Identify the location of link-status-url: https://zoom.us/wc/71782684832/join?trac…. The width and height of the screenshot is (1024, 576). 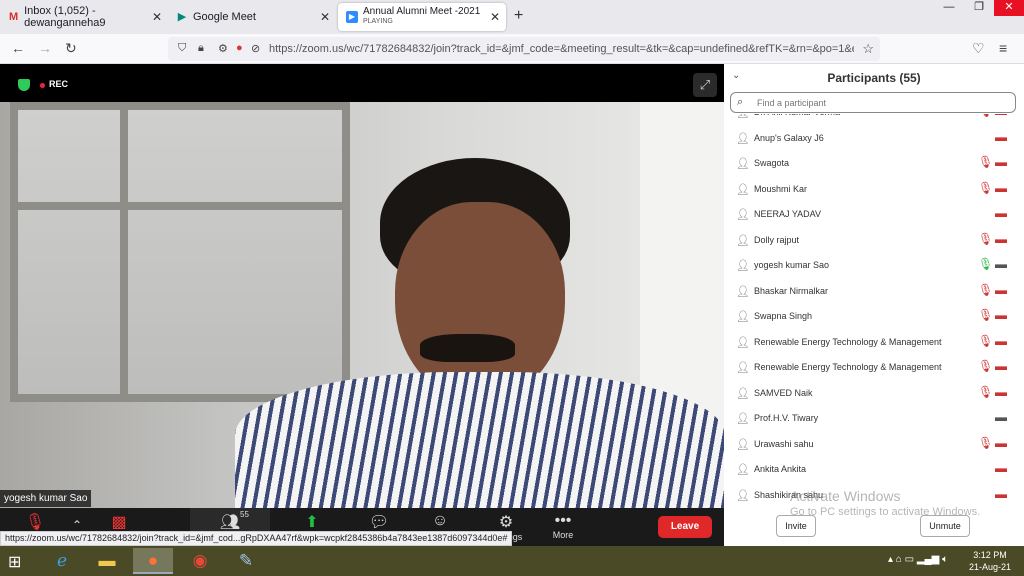
(256, 538).